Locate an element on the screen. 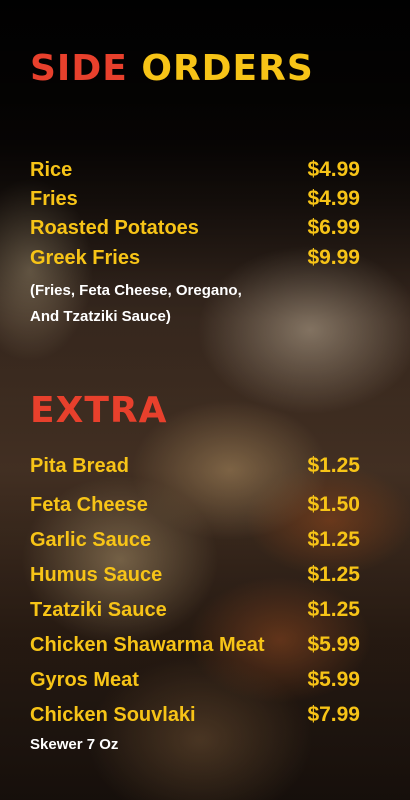 This screenshot has height=800, width=410. menu-item-gyros-meat: Gyros Meat $5.99 is located at coordinates (195, 680).